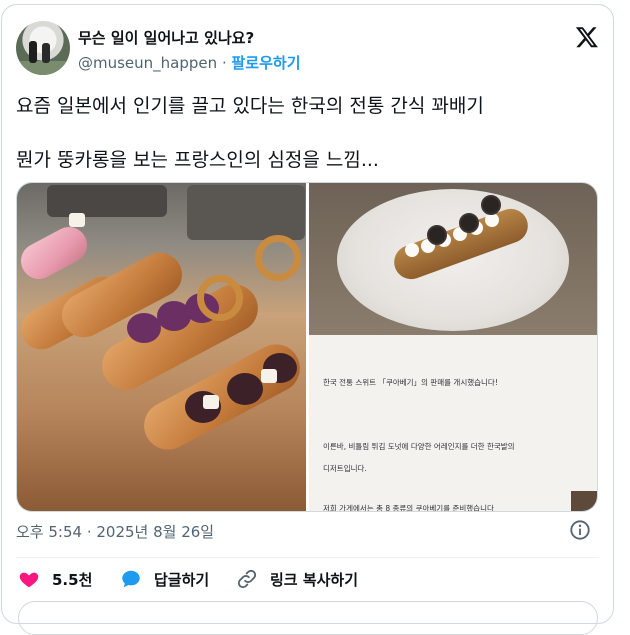  I want to click on heart-icon, so click(29, 580).